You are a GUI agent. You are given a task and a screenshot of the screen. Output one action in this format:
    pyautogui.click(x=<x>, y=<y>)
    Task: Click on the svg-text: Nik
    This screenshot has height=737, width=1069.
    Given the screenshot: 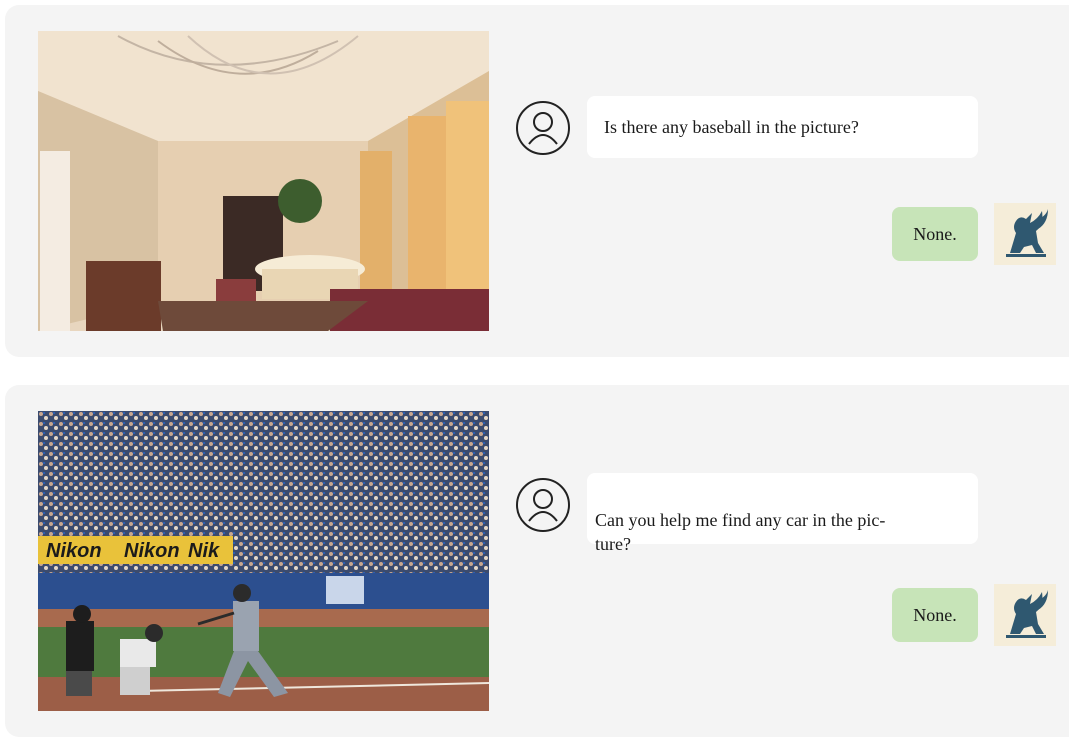 What is the action you would take?
    pyautogui.click(x=204, y=551)
    